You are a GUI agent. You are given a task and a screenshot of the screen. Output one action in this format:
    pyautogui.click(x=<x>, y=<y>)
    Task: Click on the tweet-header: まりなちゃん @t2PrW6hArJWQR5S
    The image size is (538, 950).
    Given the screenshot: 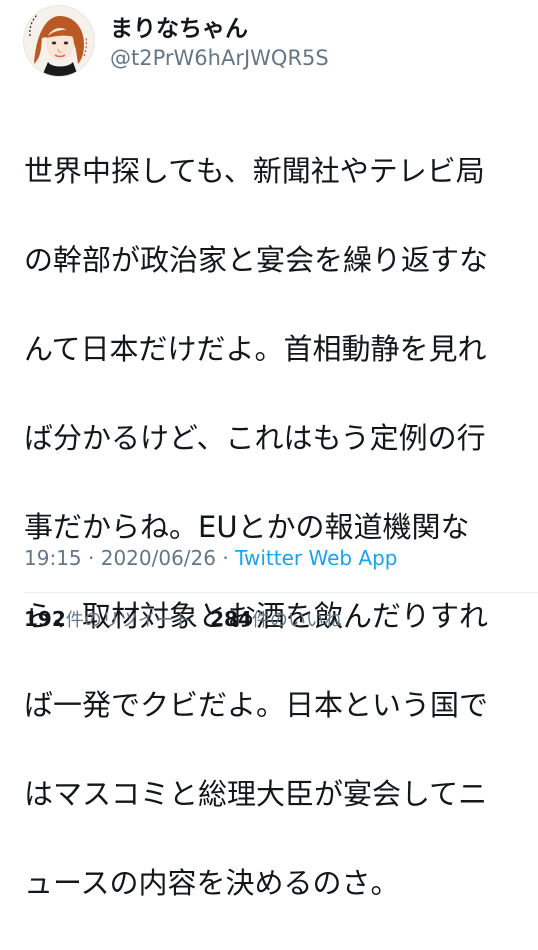 What is the action you would take?
    pyautogui.click(x=269, y=46)
    